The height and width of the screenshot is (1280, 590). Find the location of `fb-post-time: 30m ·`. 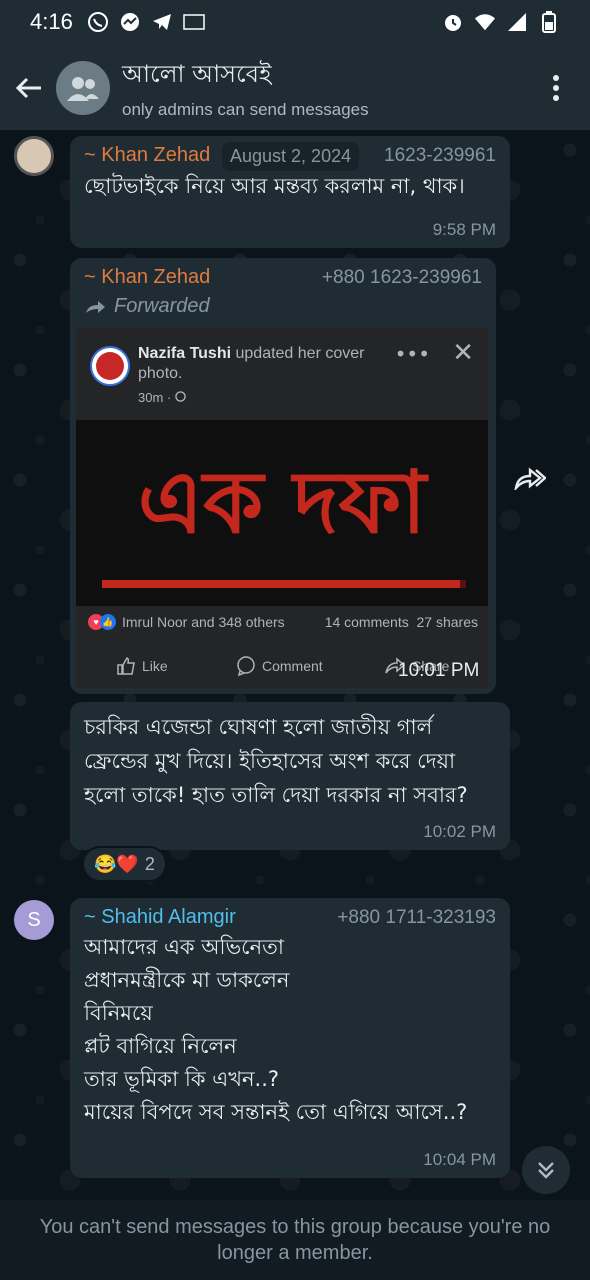

fb-post-time: 30m · is located at coordinates (162, 397).